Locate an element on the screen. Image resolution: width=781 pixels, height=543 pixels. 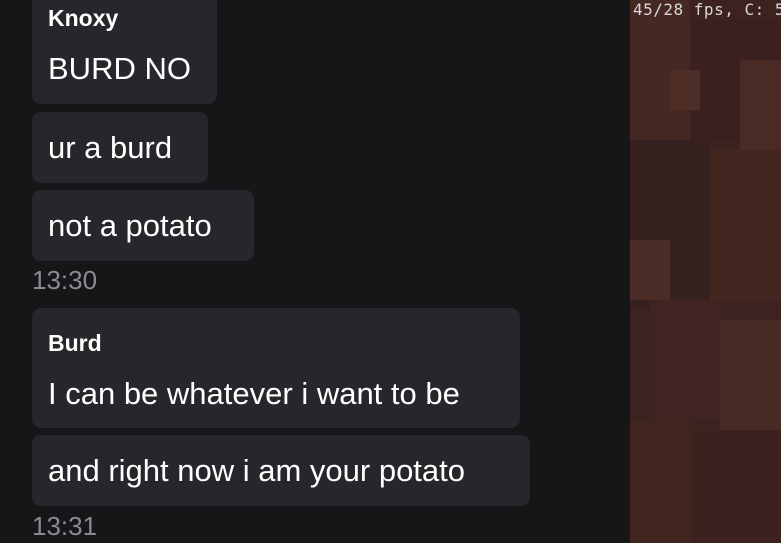
message-text: ur a burd is located at coordinates (110, 147).